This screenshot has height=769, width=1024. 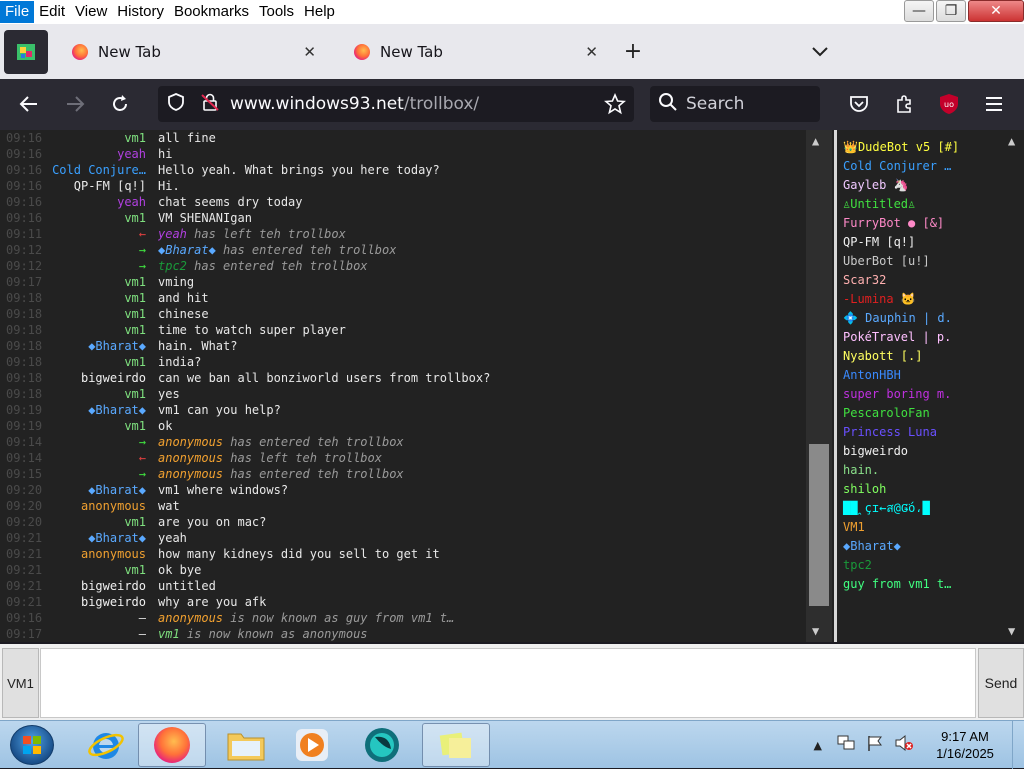 What do you see at coordinates (312, 745) in the screenshot?
I see `media-player-icon` at bounding box center [312, 745].